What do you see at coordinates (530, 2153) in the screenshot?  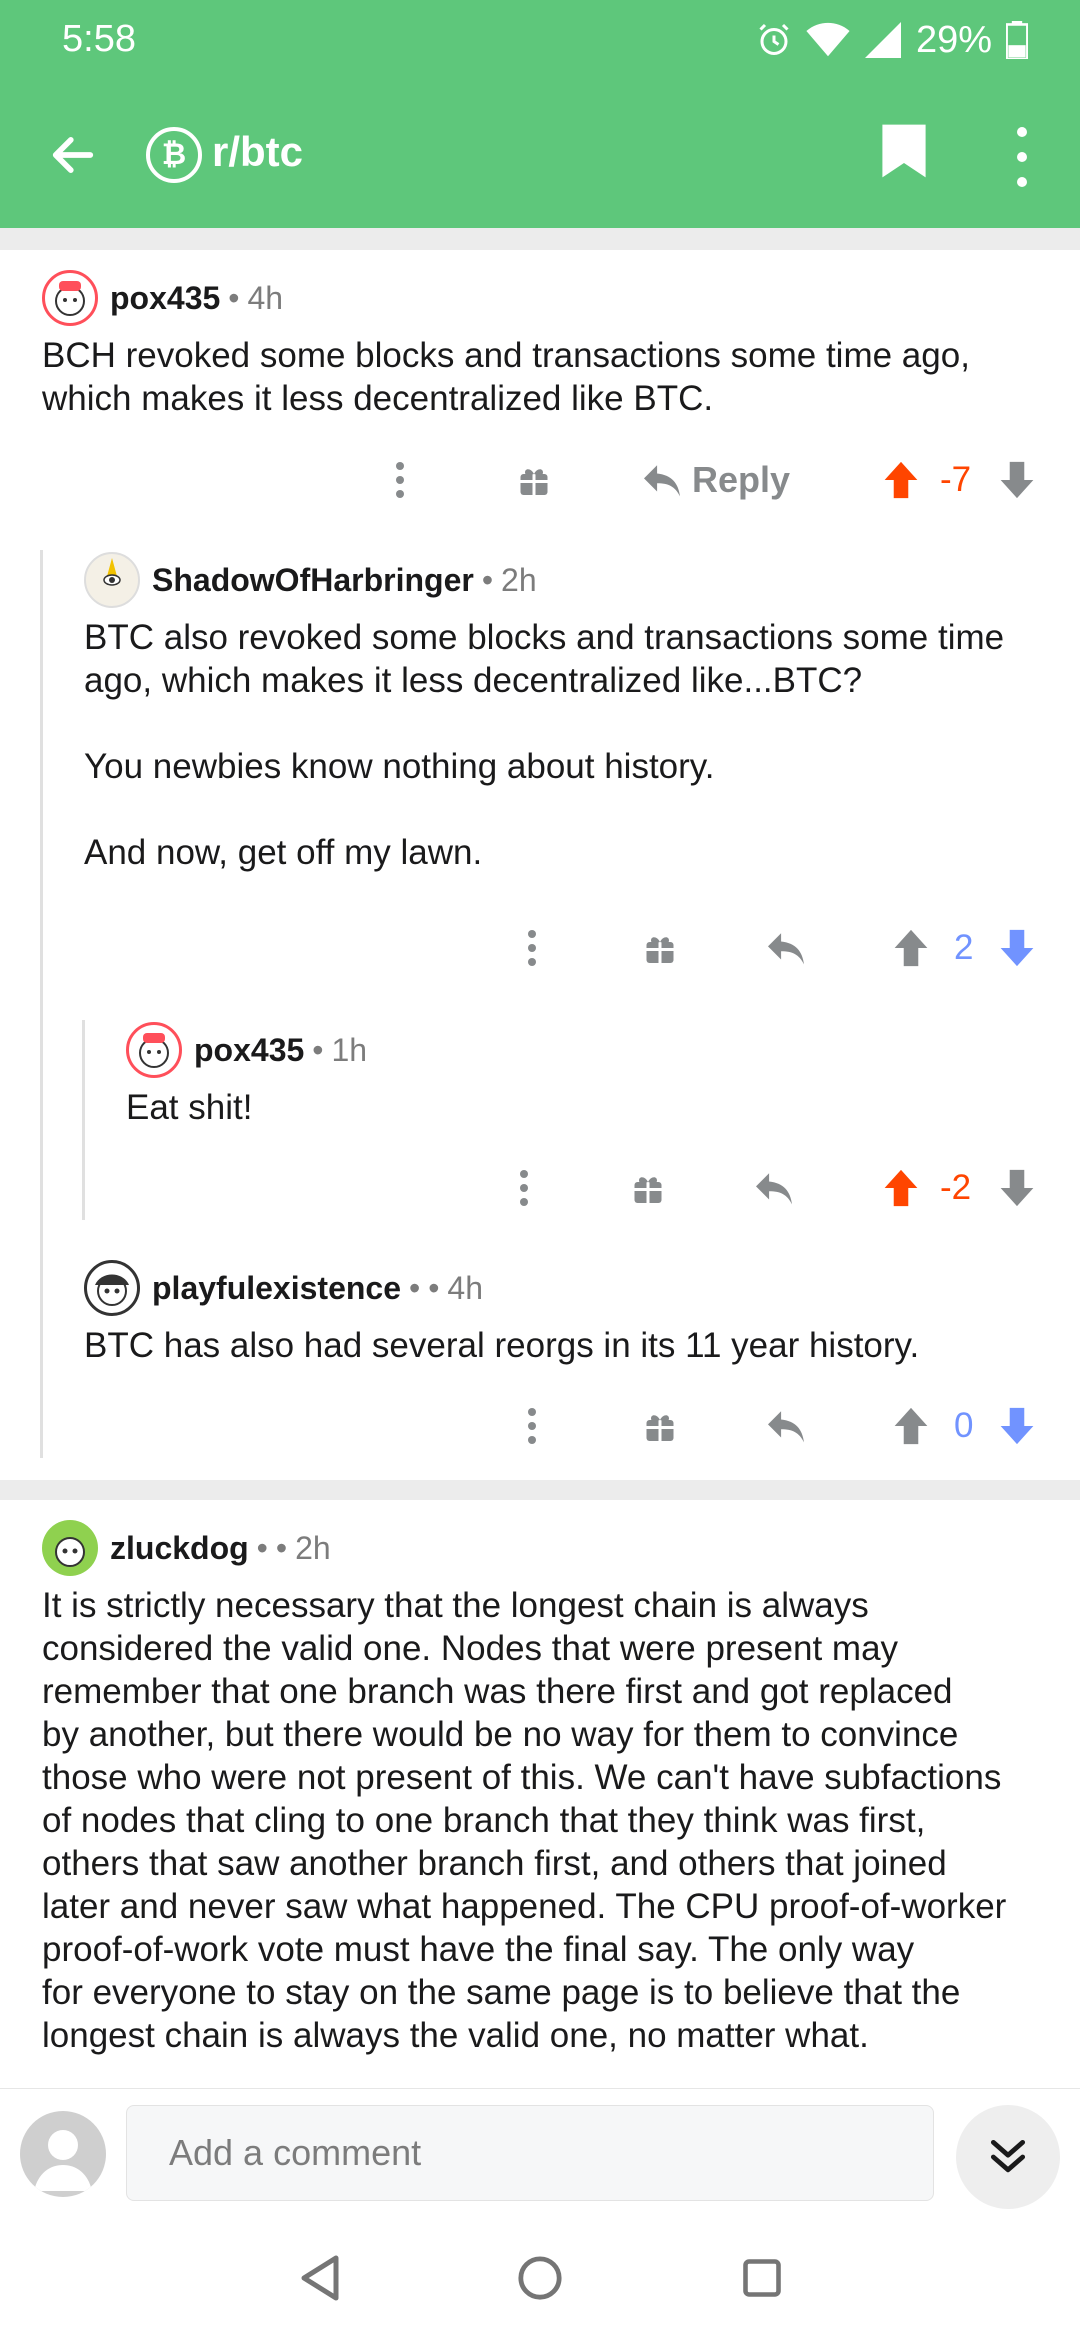 I see `add-comment-input: Add a comment` at bounding box center [530, 2153].